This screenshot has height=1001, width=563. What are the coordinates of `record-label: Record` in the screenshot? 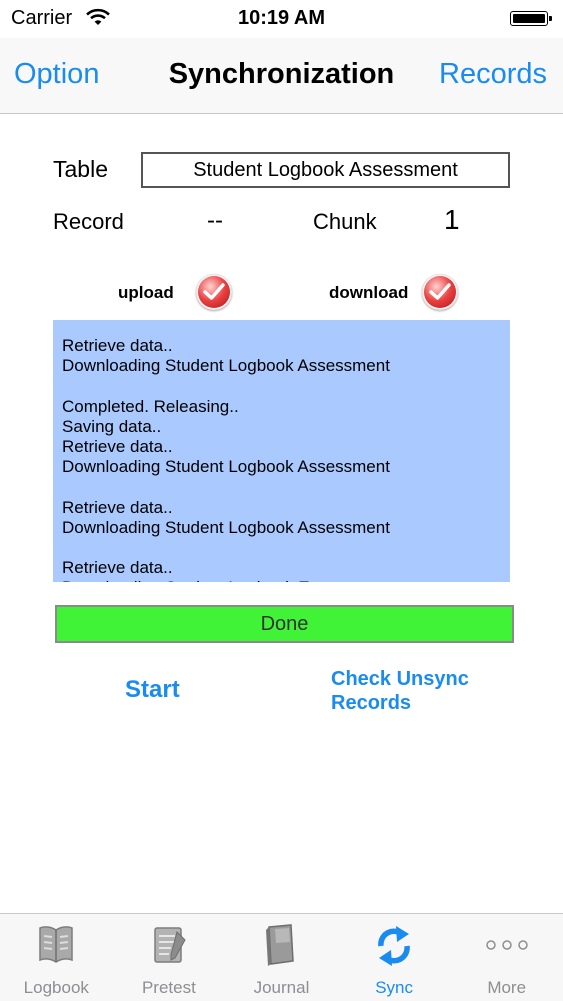 It's located at (88, 221).